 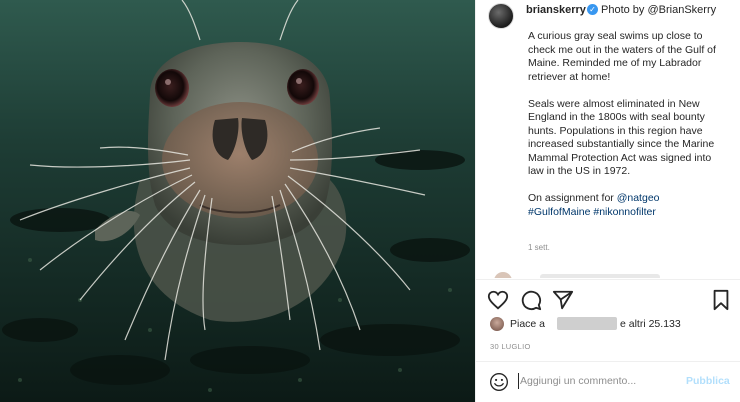 What do you see at coordinates (592, 9) in the screenshot?
I see `verified-badge-icon: ✓` at bounding box center [592, 9].